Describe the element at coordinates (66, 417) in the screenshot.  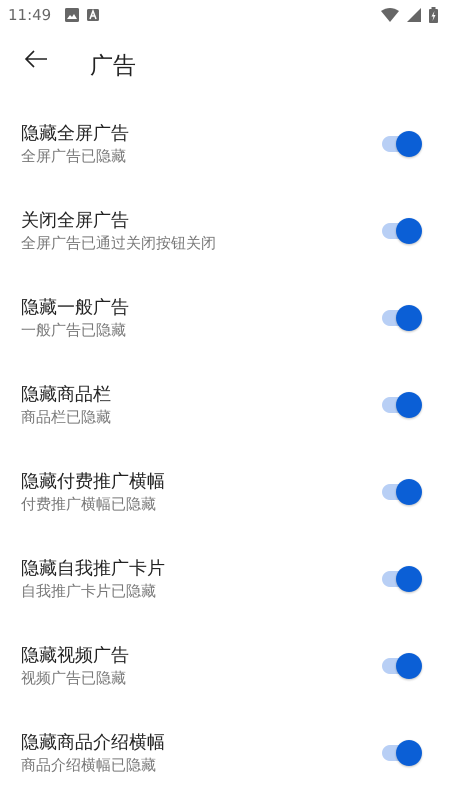
I see `setting-subtitle: 商品栏已隐藏` at that location.